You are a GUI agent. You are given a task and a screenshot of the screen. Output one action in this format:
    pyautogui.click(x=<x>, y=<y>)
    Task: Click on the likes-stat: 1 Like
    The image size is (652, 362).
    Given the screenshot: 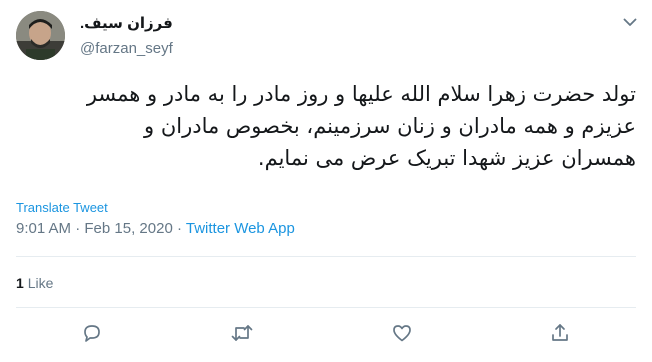 What is the action you would take?
    pyautogui.click(x=34, y=283)
    